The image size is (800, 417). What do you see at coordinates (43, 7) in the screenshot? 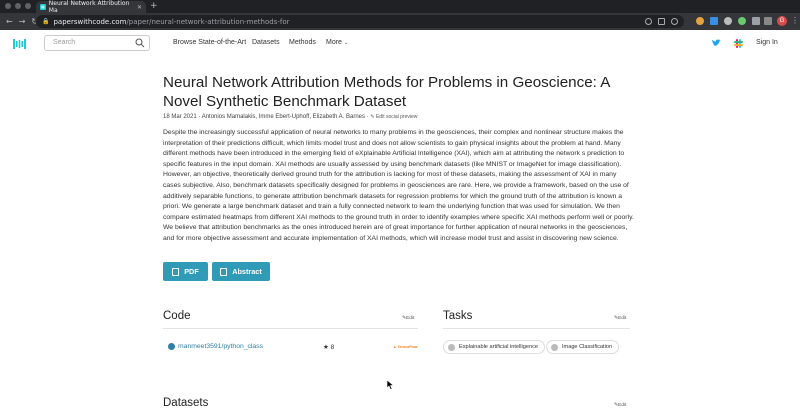
I see `favicon-icon: ▦` at bounding box center [43, 7].